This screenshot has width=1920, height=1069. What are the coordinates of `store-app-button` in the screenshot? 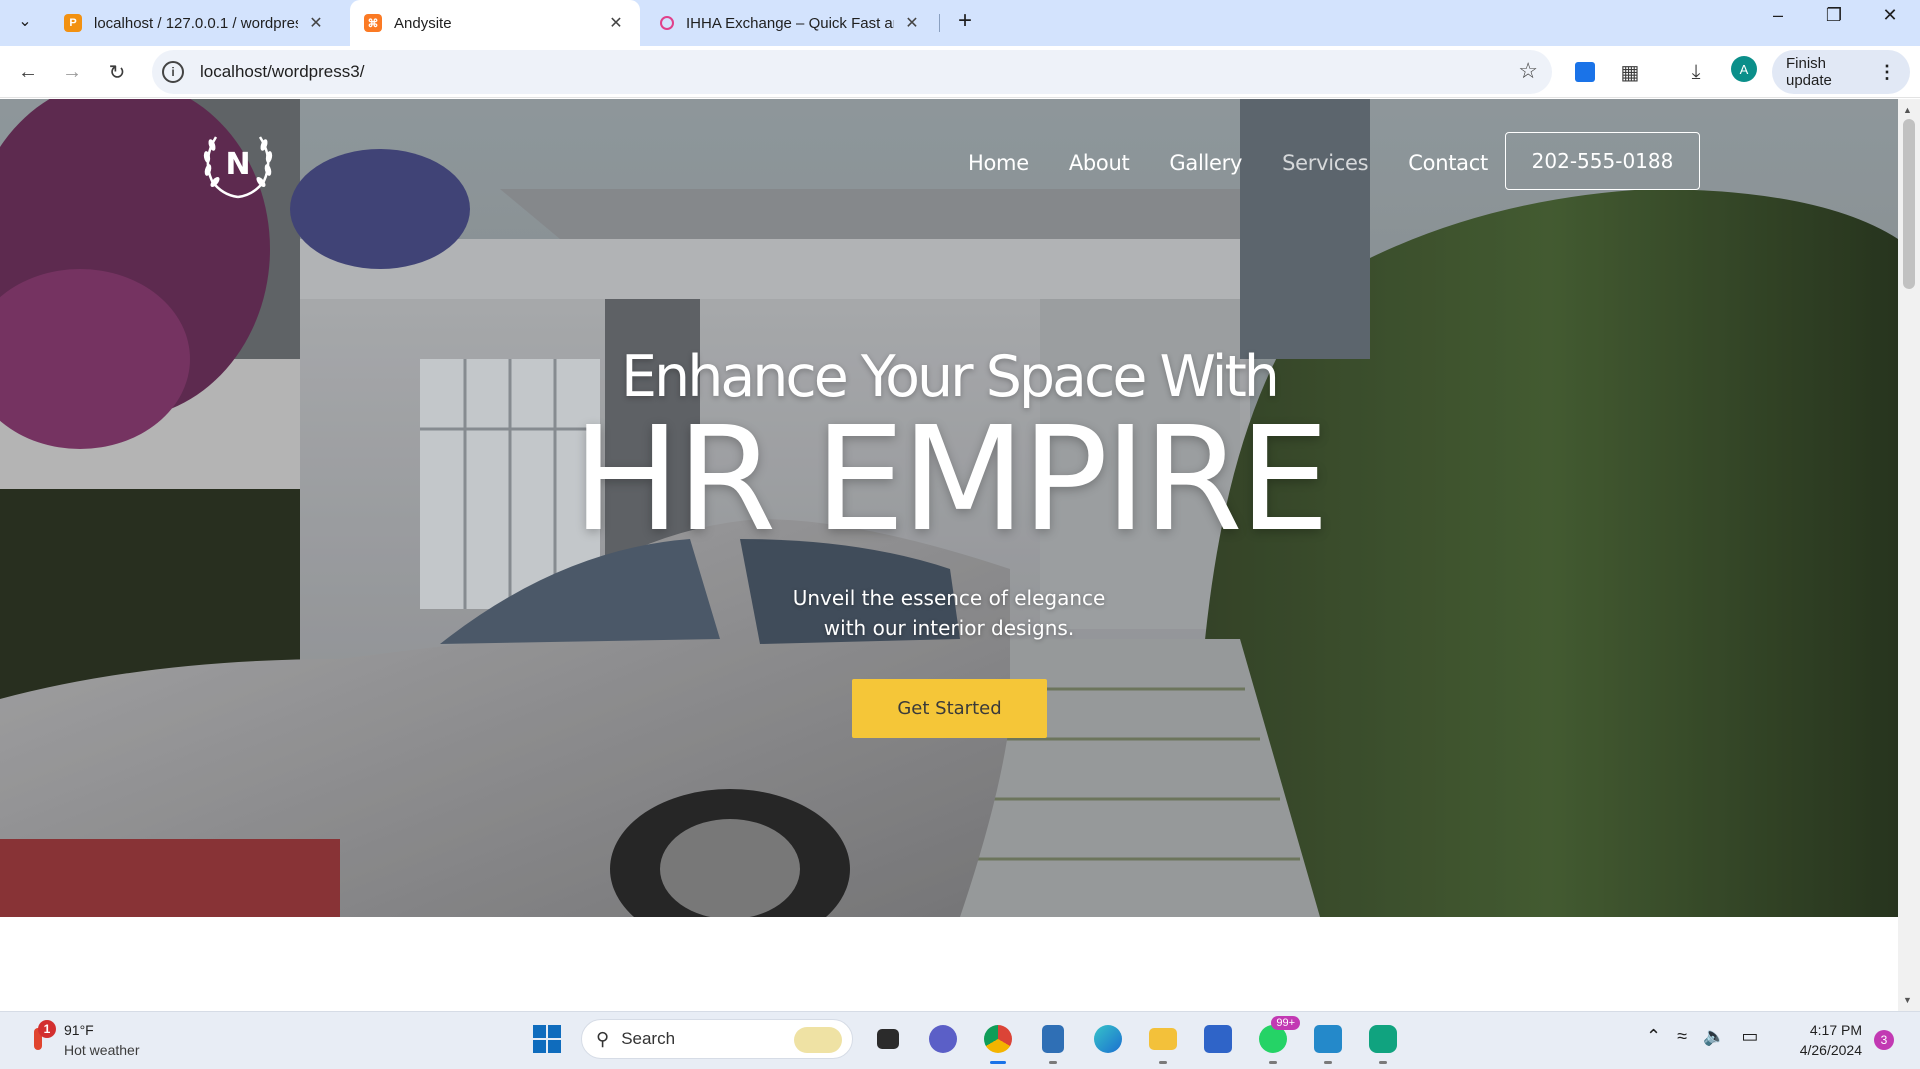 It's located at (1218, 1039).